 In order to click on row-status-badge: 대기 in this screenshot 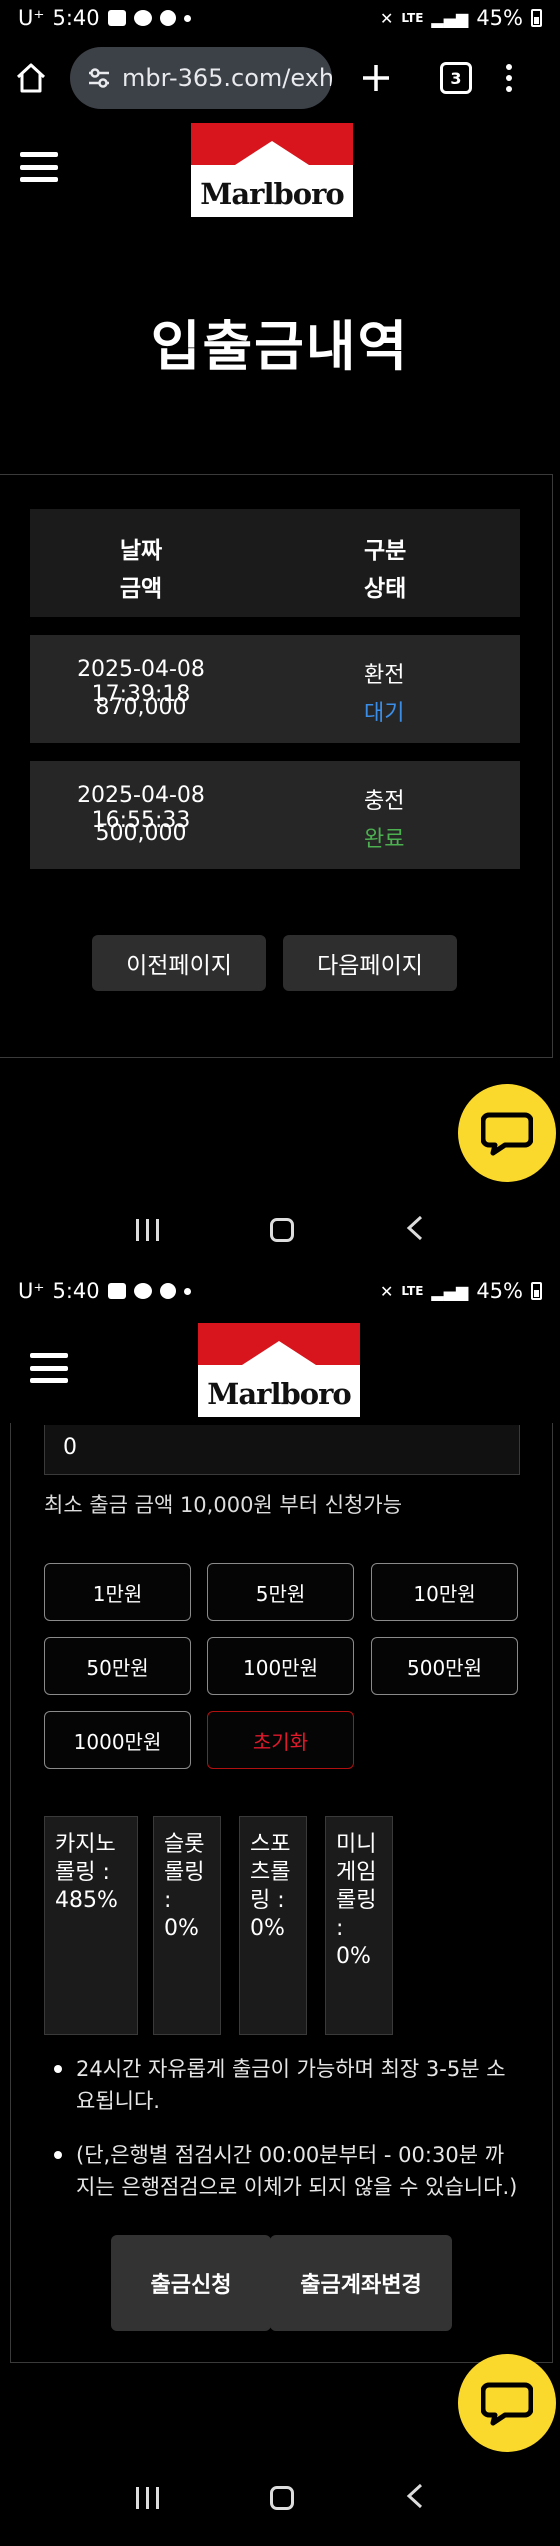, I will do `click(384, 713)`.